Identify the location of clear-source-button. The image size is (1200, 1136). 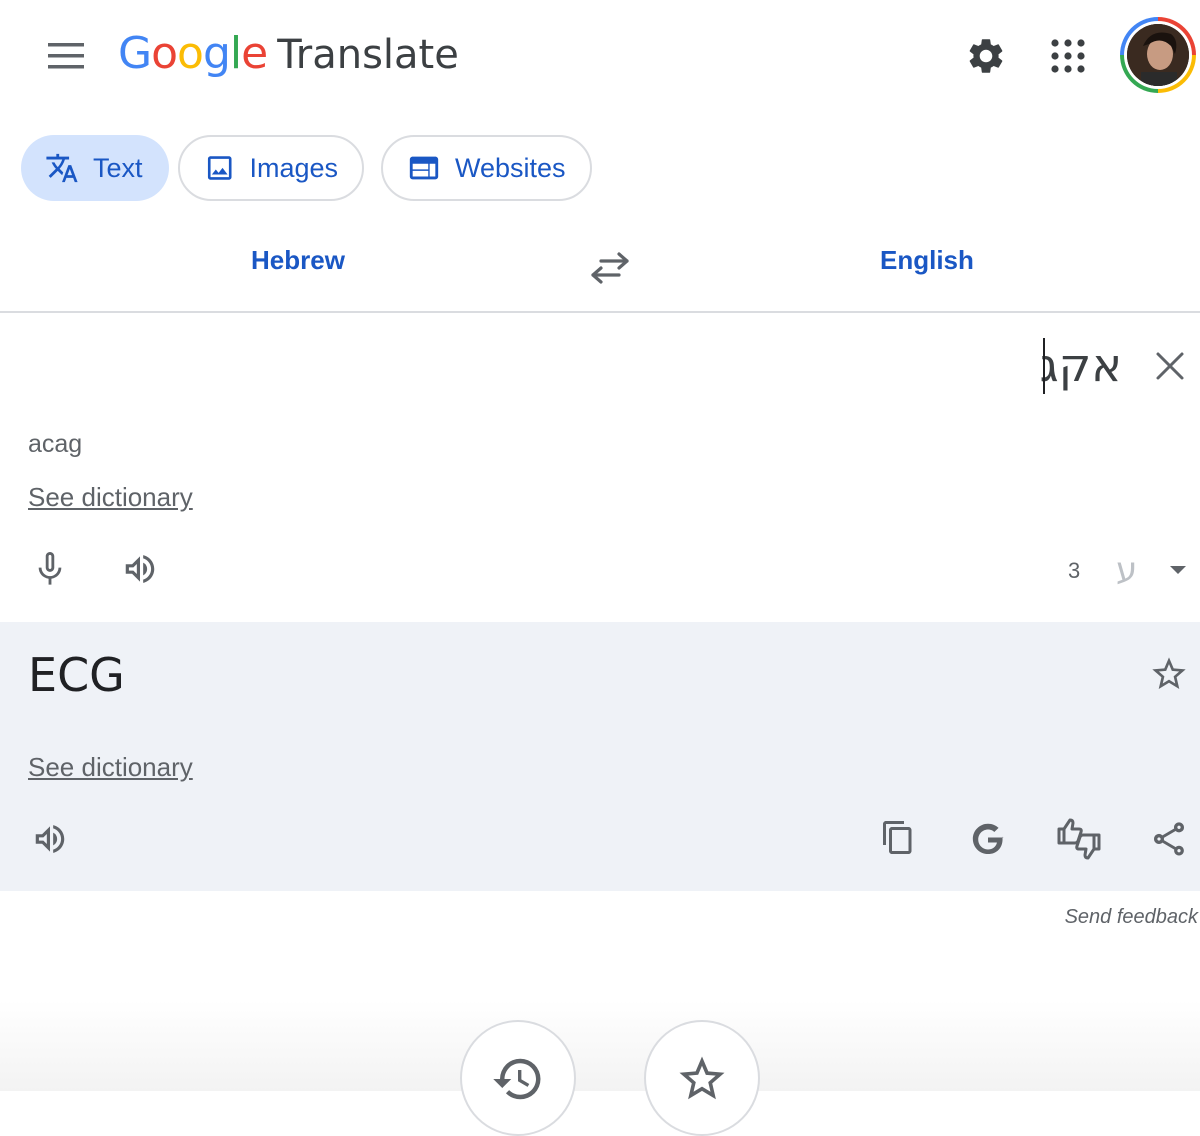
(1170, 366).